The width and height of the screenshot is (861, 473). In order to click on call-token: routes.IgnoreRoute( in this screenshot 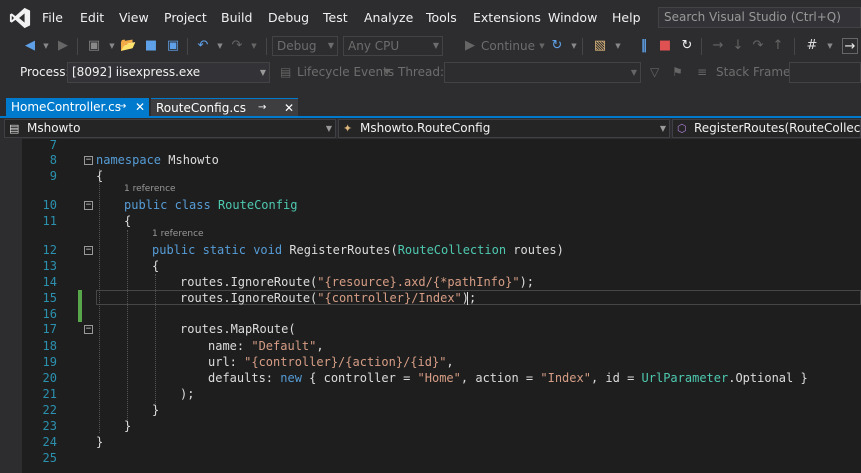, I will do `click(249, 282)`.